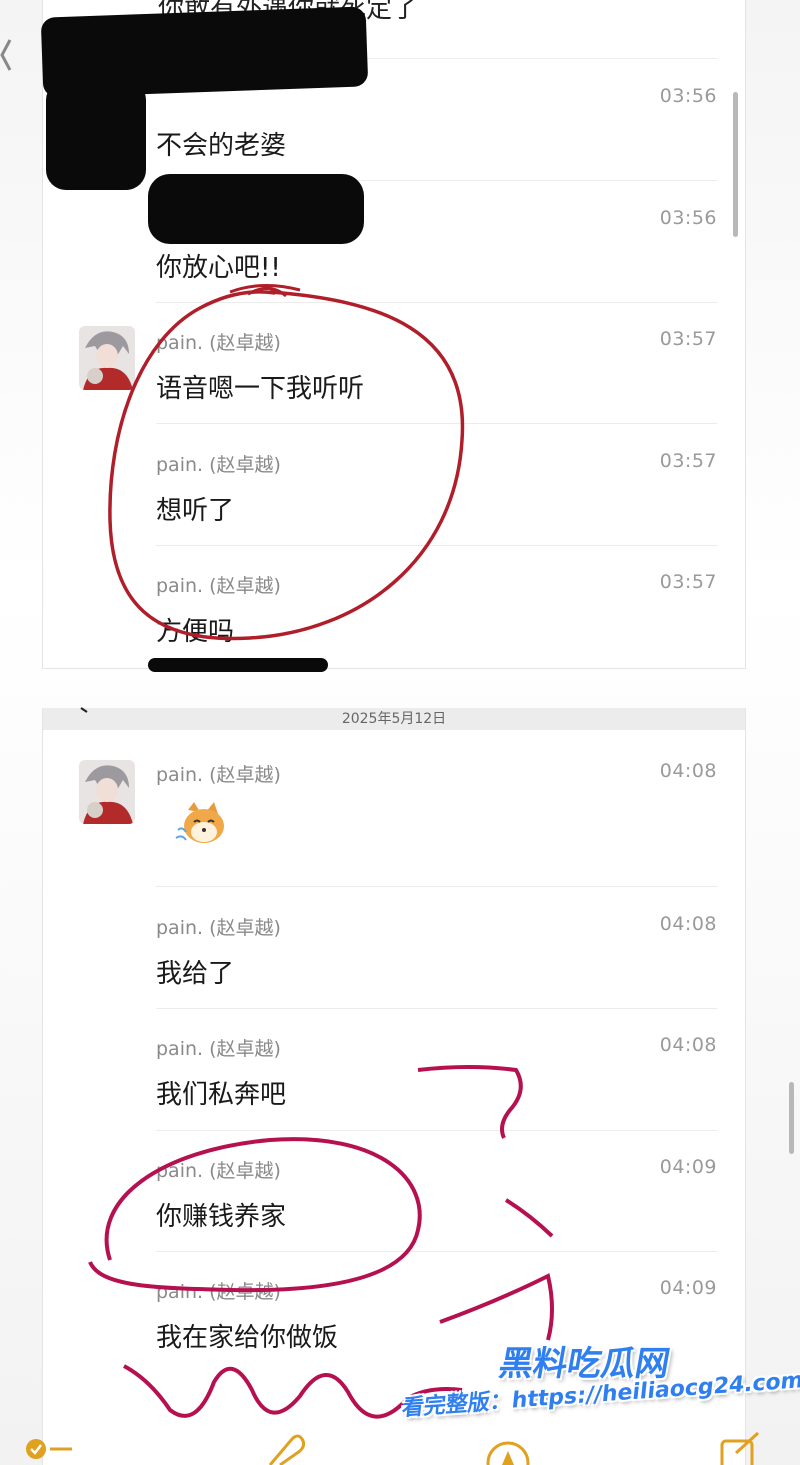 The image size is (800, 1465). I want to click on message-item: pain. (赵卓越) 04:09 你赚钱养家, so click(436, 1196).